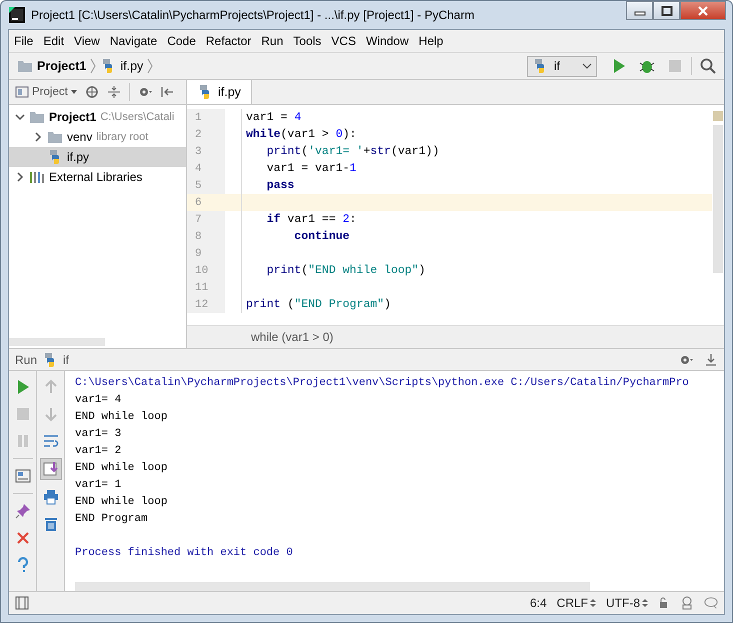 The image size is (733, 623). Describe the element at coordinates (206, 287) in the screenshot. I see `line-number: 11` at that location.